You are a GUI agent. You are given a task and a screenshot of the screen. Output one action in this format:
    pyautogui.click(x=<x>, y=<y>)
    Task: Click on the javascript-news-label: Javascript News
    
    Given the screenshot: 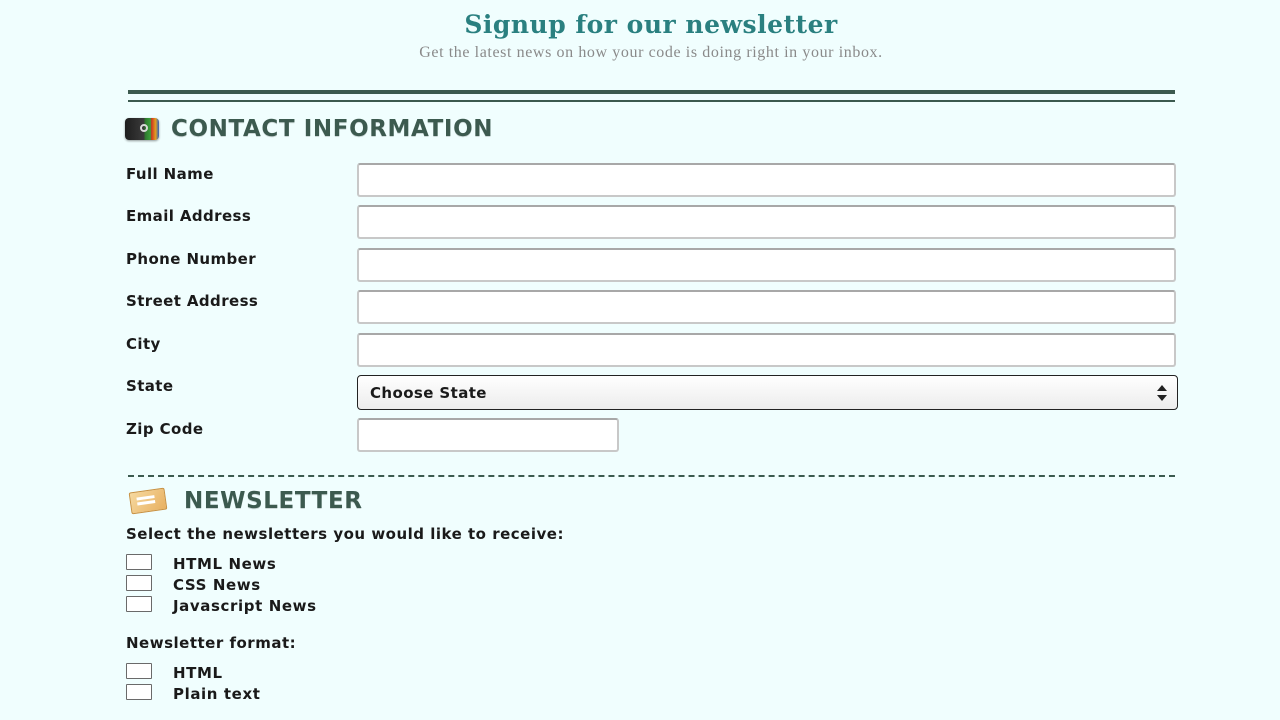 What is the action you would take?
    pyautogui.click(x=245, y=606)
    